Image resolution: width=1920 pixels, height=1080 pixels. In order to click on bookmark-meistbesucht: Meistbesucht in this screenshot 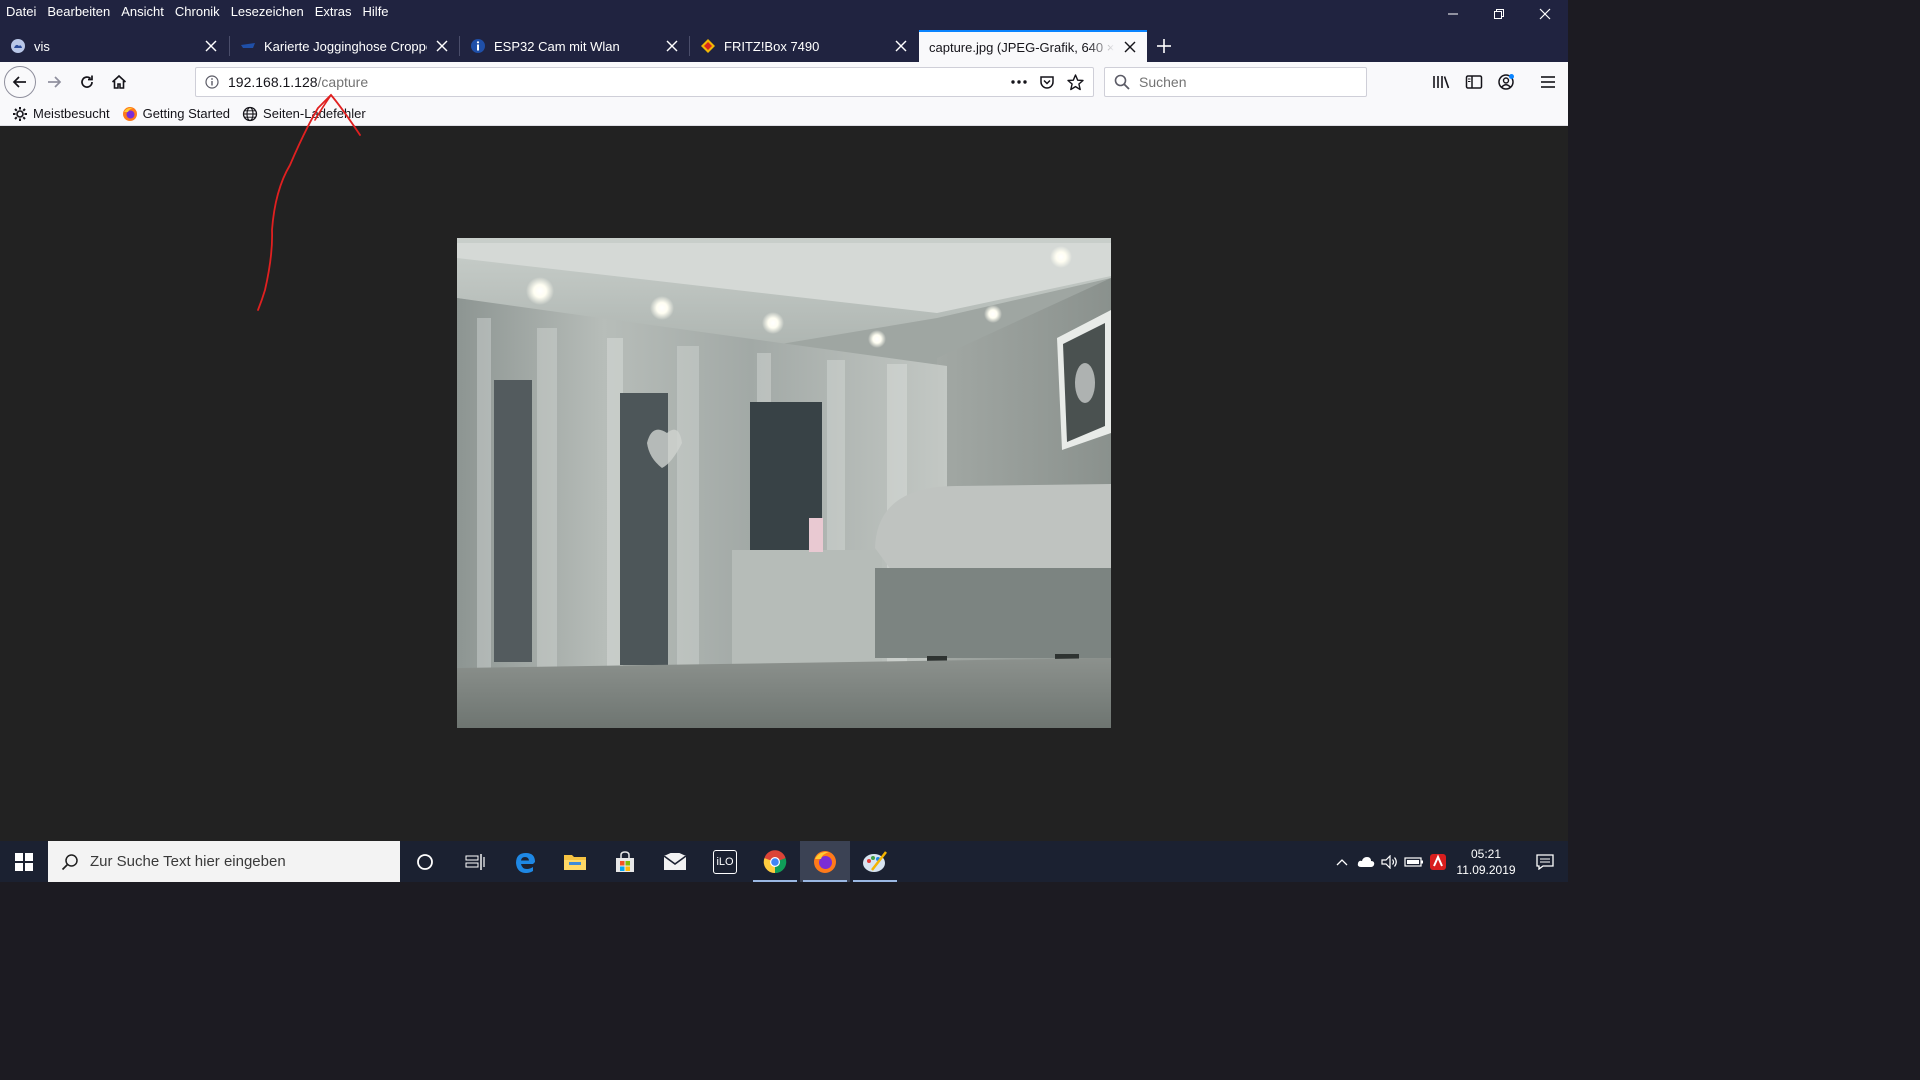, I will do `click(61, 114)`.